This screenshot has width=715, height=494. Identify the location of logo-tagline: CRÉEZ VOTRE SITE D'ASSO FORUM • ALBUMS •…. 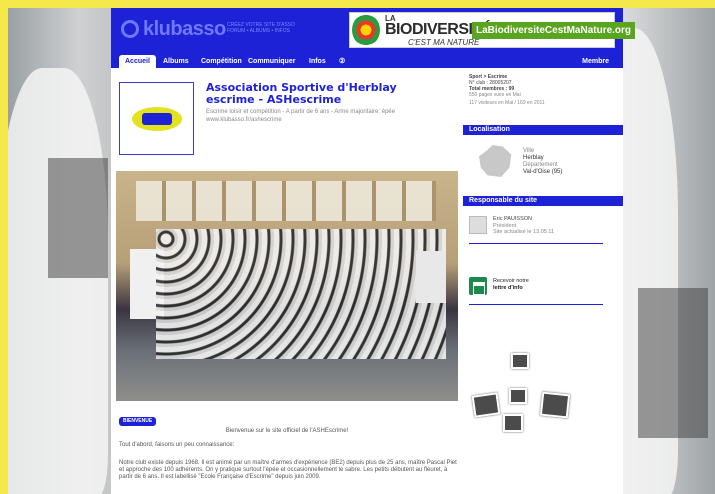
(261, 28).